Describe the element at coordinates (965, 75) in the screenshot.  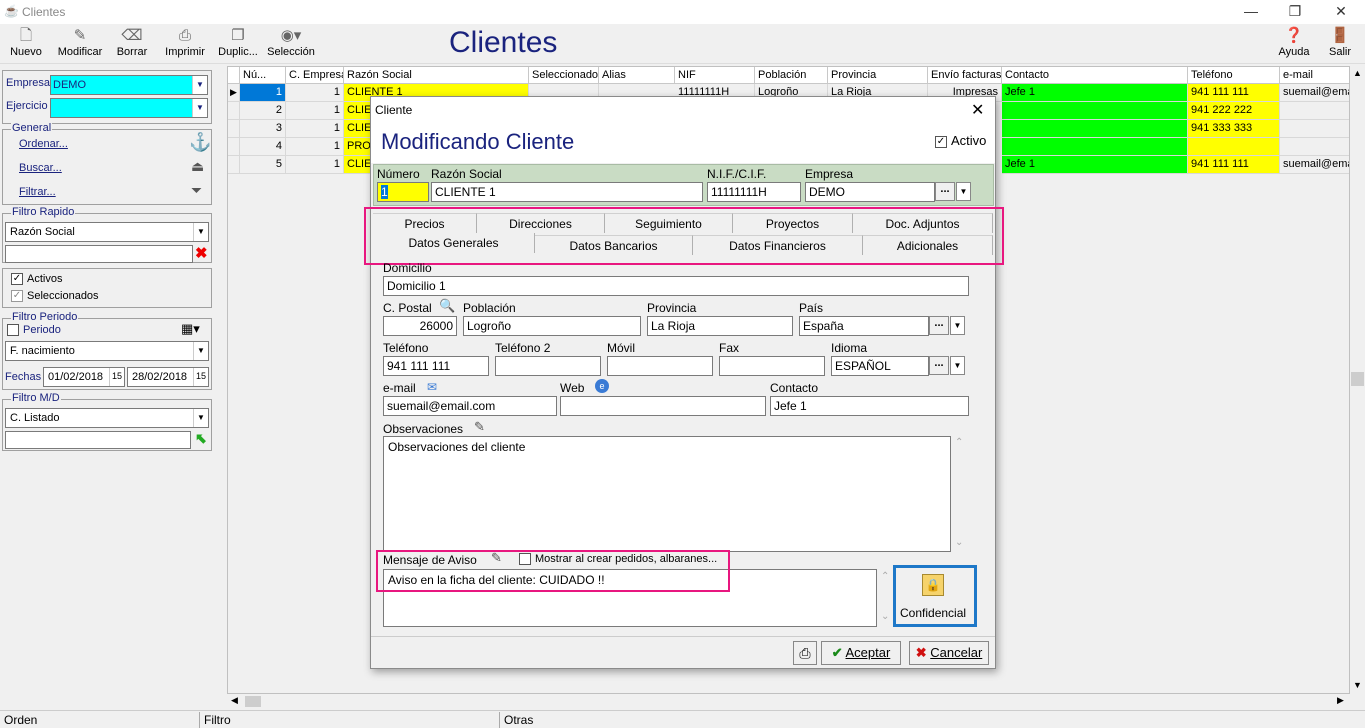
I see `header-envio-facturas: Envío facturas` at that location.